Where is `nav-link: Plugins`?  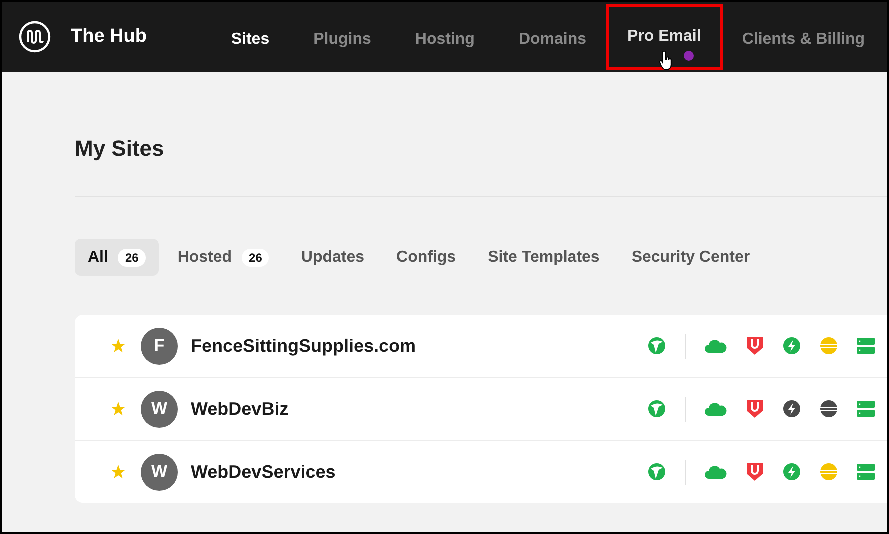 nav-link: Plugins is located at coordinates (343, 37).